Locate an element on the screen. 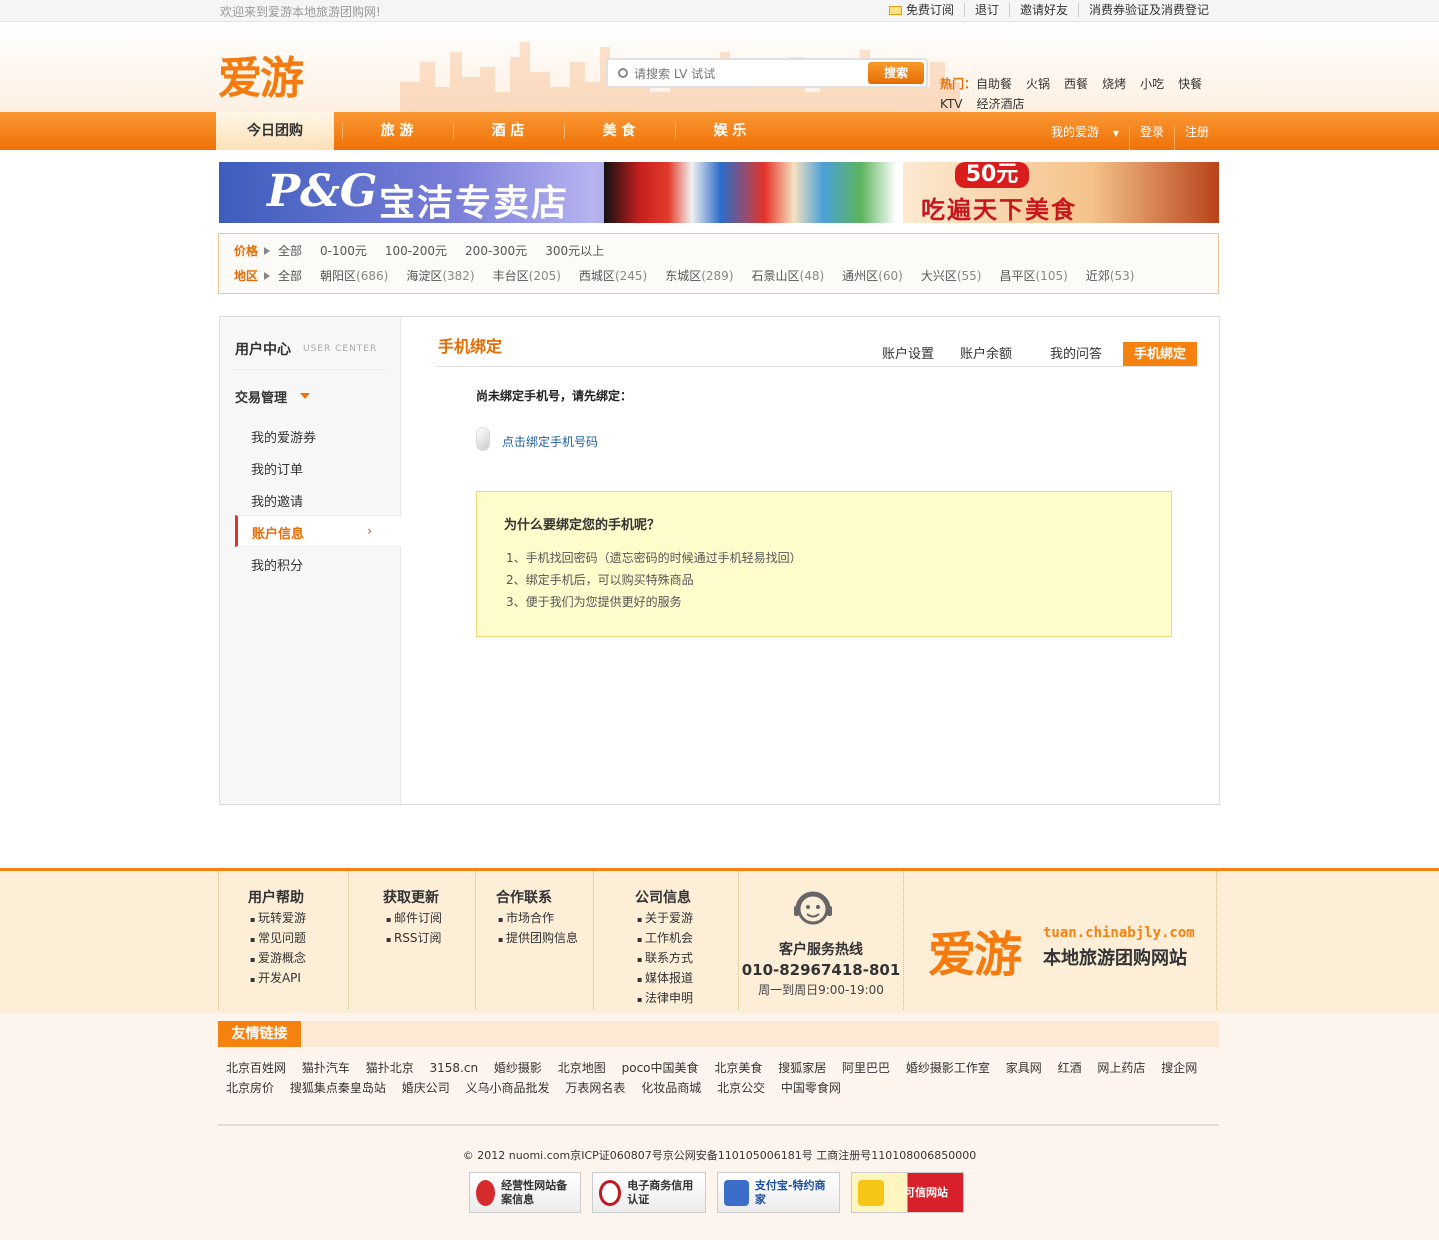 This screenshot has height=1240, width=1439. friend-link: 搜狐家居 is located at coordinates (802, 1068).